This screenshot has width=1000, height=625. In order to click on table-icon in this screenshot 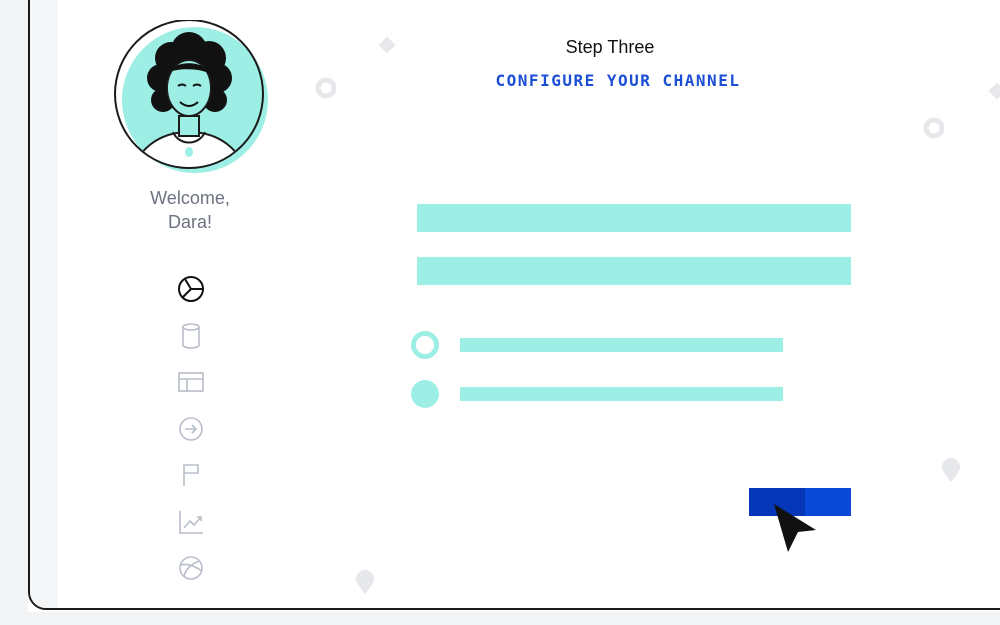, I will do `click(191, 382)`.